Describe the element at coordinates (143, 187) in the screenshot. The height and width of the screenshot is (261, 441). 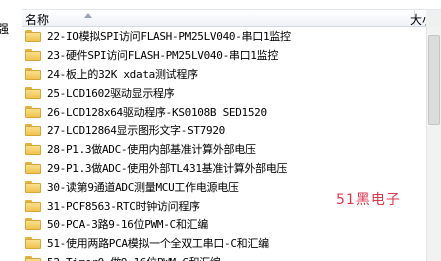
I see `list-item-label: 30-读第9通道ADC测量MCU工作电源电压` at that location.